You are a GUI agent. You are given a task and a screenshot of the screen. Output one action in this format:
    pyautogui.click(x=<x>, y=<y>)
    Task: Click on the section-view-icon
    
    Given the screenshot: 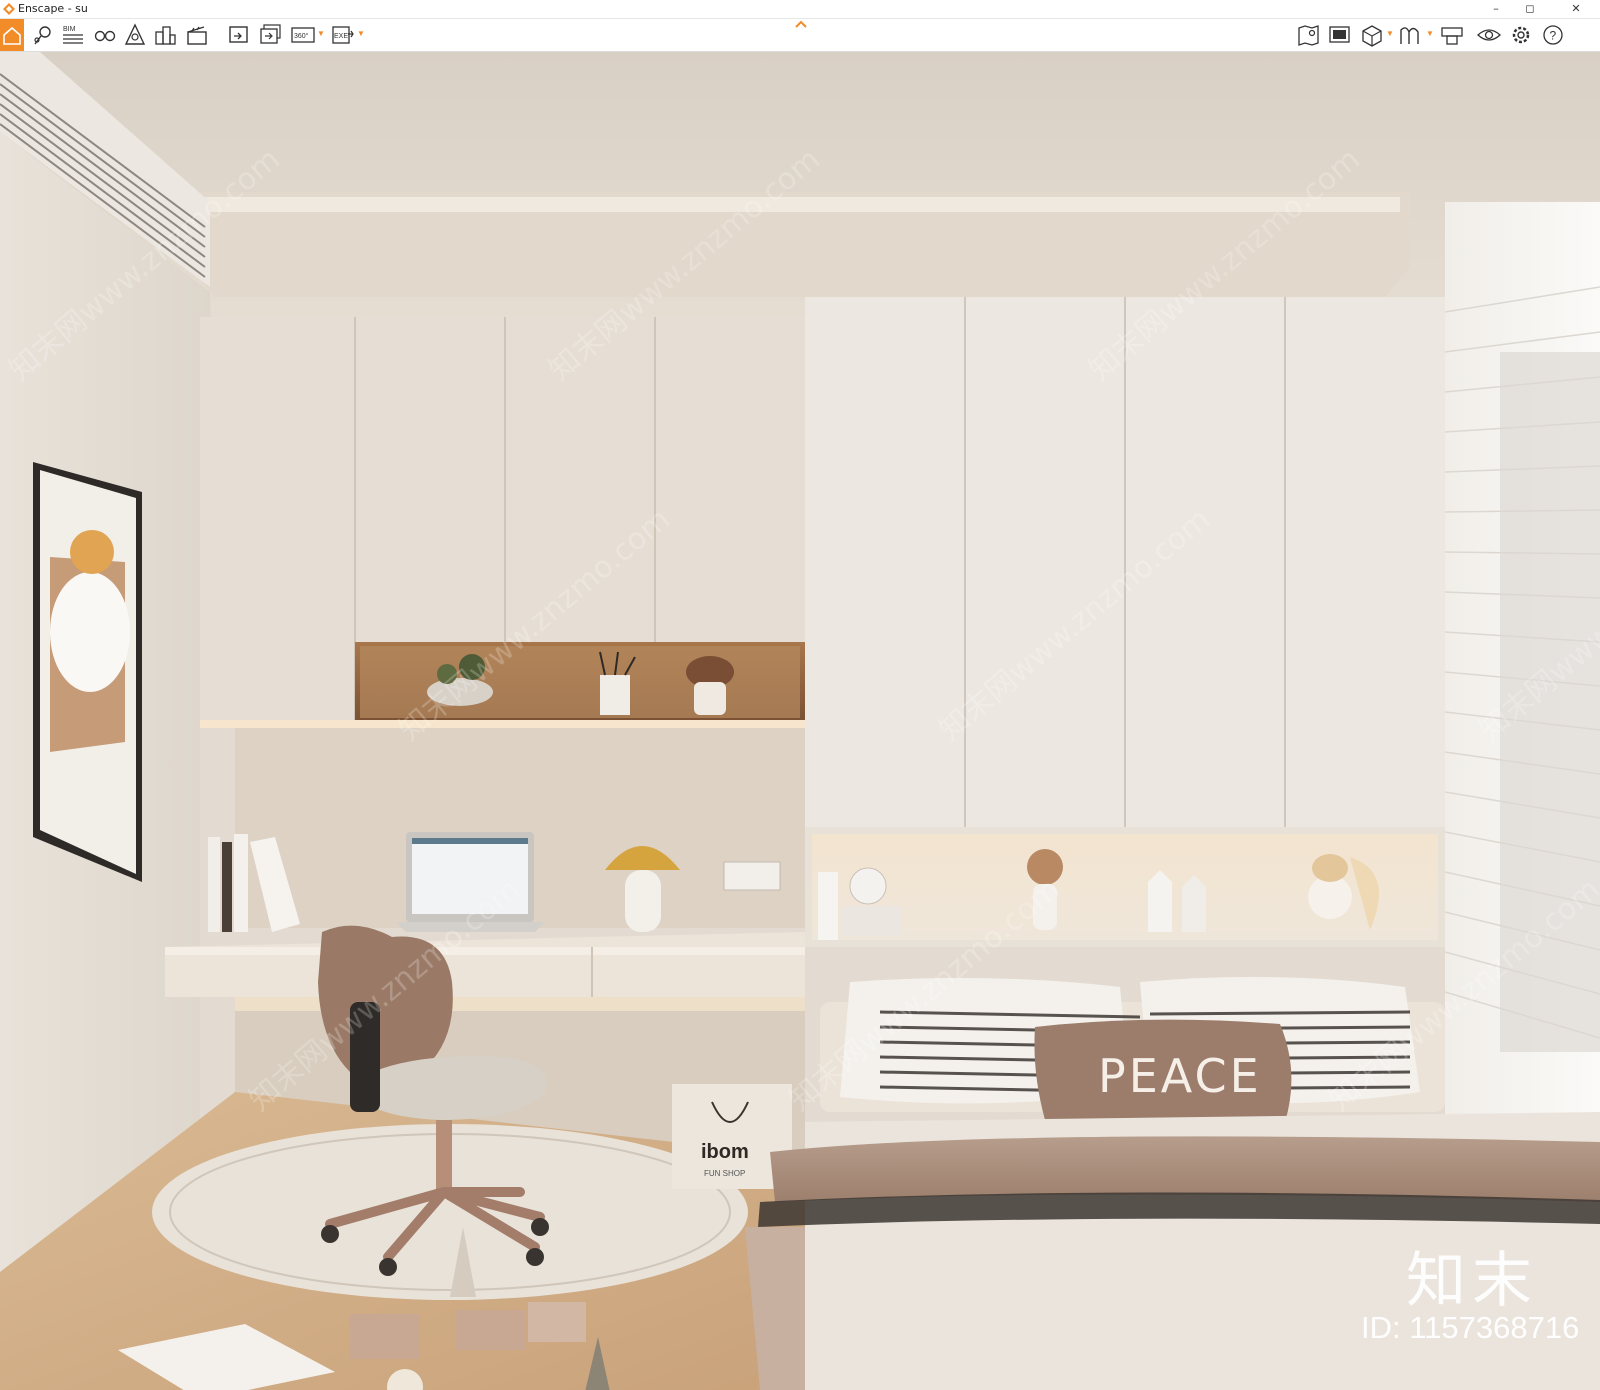 What is the action you would take?
    pyautogui.click(x=1372, y=36)
    